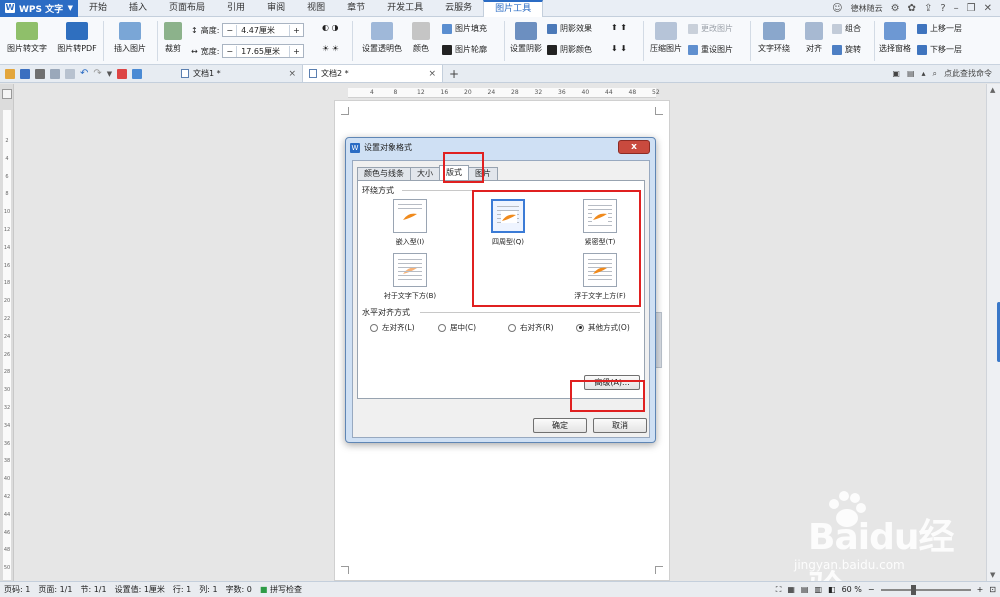 Image resolution: width=1000 pixels, height=597 pixels. I want to click on pic-fill-button: 图片填充, so click(464, 28).